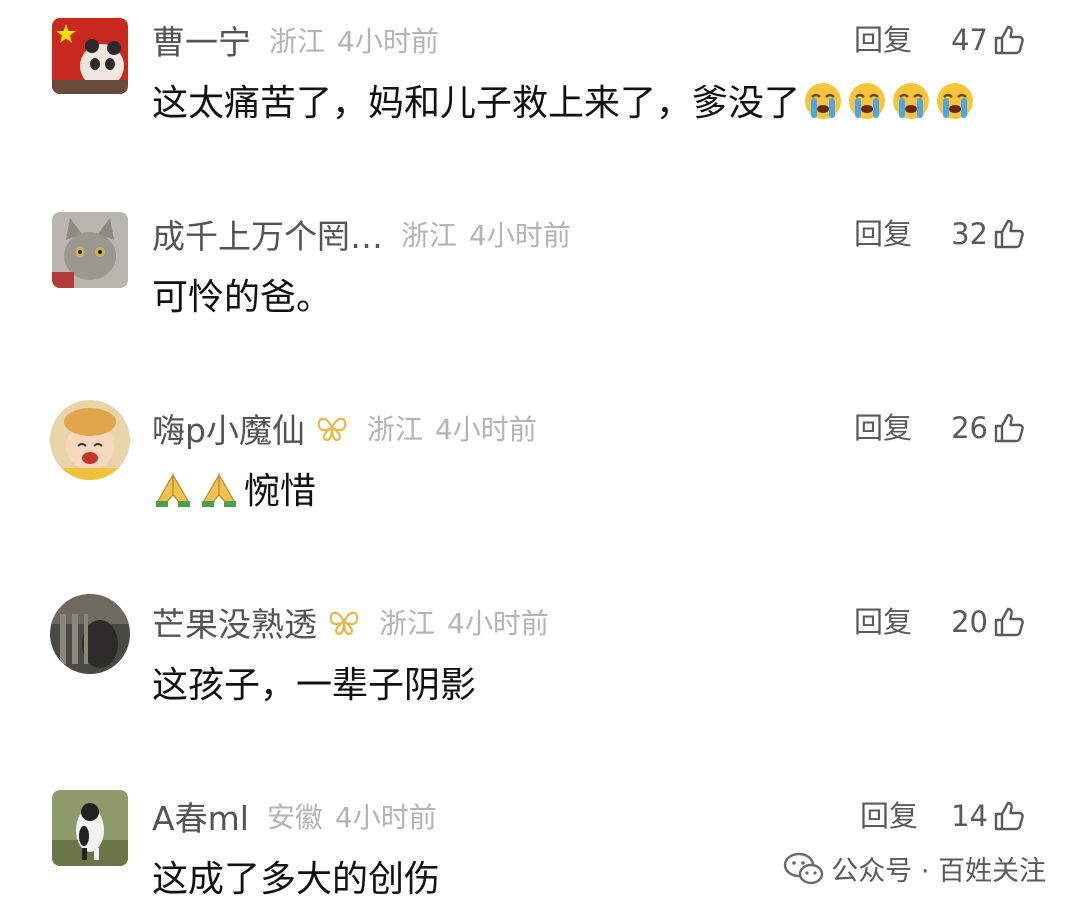  I want to click on like-count: 32, so click(969, 234).